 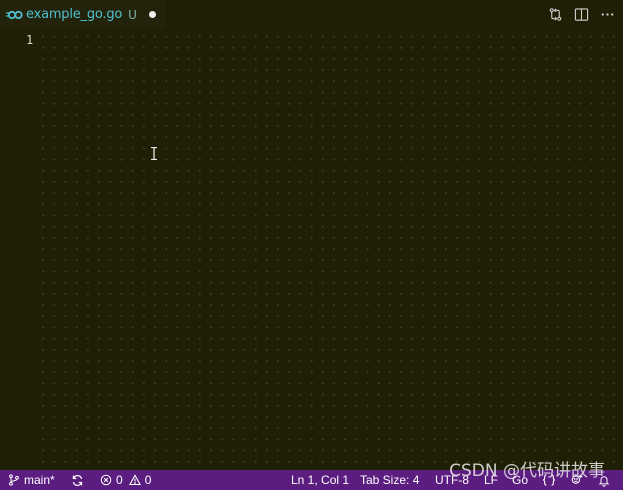 I want to click on untracked-badge: U, so click(x=132, y=14).